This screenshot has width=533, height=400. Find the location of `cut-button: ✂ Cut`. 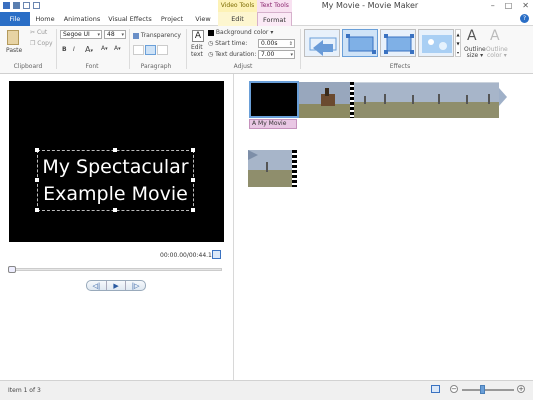

cut-button: ✂ Cut is located at coordinates (38, 32).